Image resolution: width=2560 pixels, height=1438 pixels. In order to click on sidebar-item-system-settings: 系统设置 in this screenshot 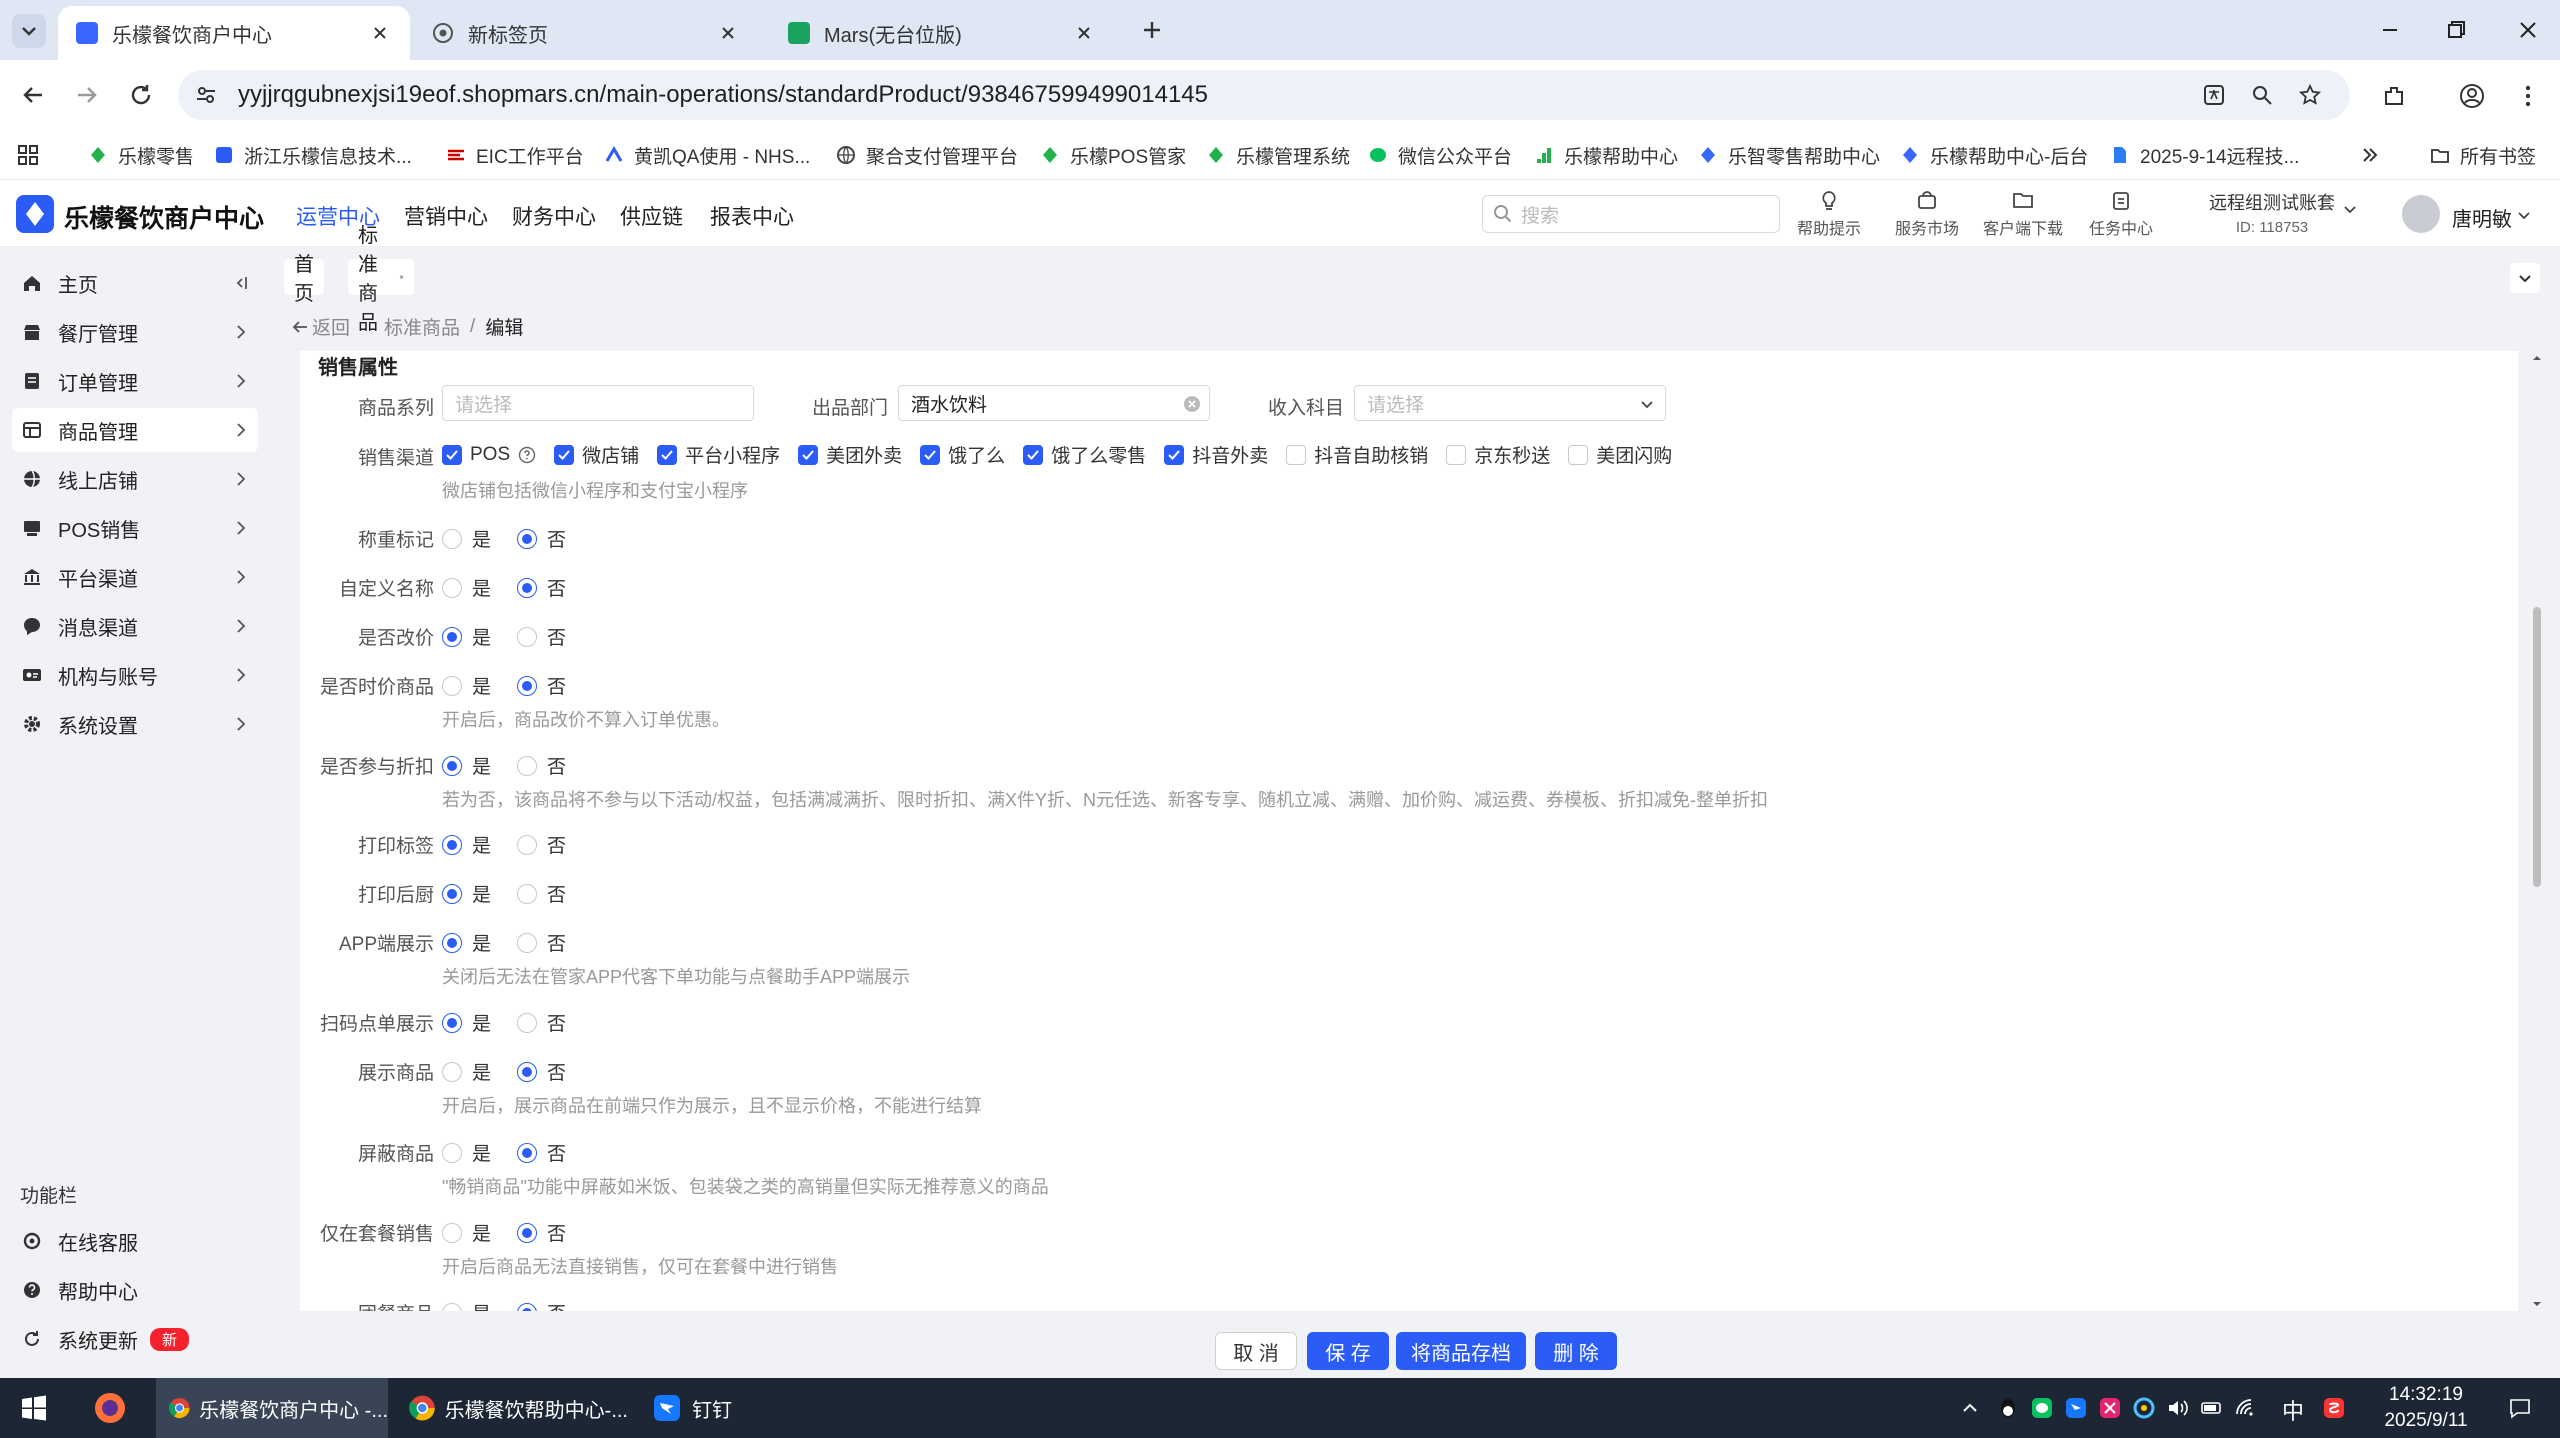, I will do `click(135, 724)`.